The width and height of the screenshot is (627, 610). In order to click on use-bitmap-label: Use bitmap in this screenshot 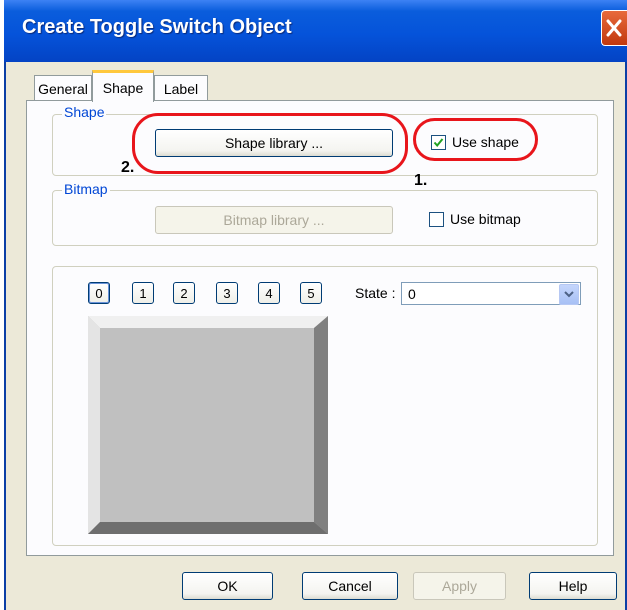, I will do `click(485, 219)`.